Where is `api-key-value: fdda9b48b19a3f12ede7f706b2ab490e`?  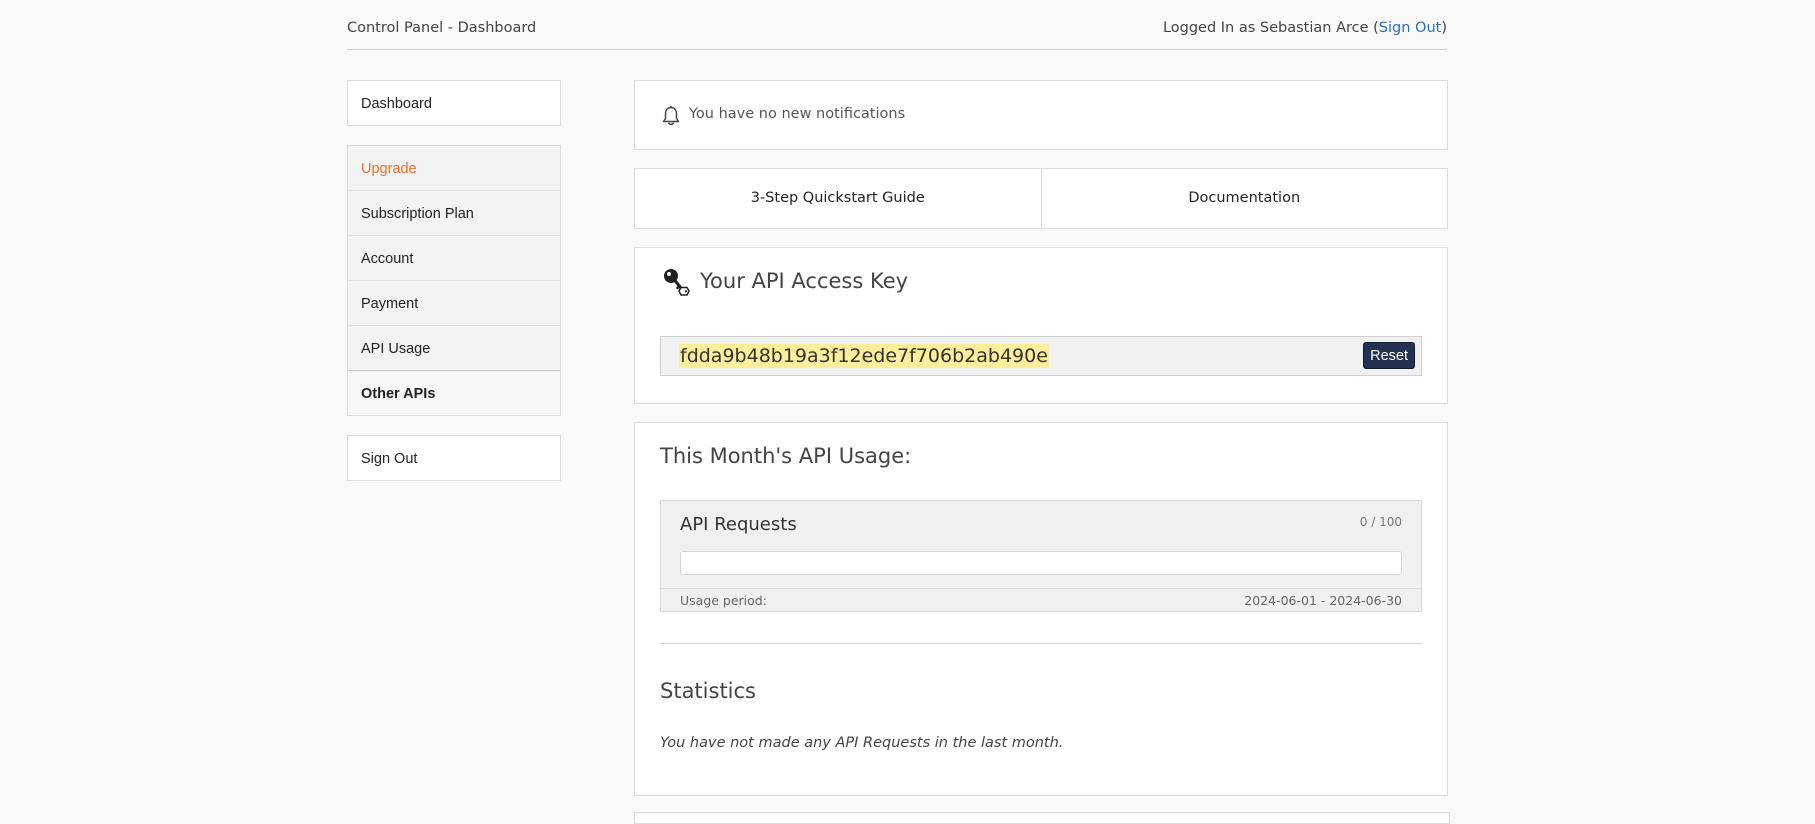
api-key-value: fdda9b48b19a3f12ede7f706b2ab490e is located at coordinates (864, 356).